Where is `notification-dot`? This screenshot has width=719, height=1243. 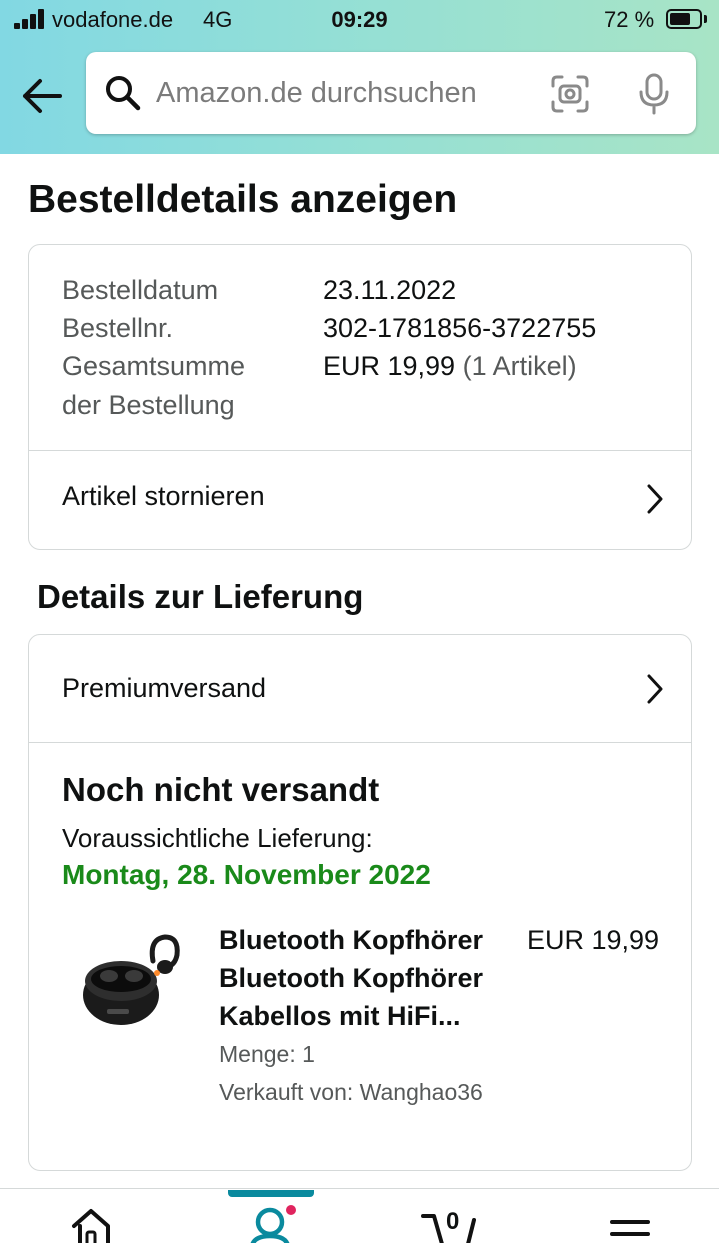 notification-dot is located at coordinates (291, 1210).